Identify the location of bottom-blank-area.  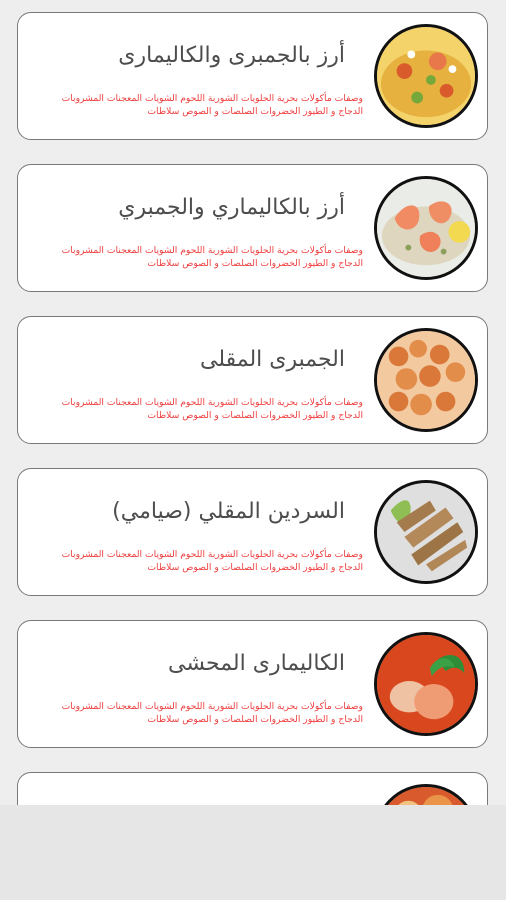
(253, 852).